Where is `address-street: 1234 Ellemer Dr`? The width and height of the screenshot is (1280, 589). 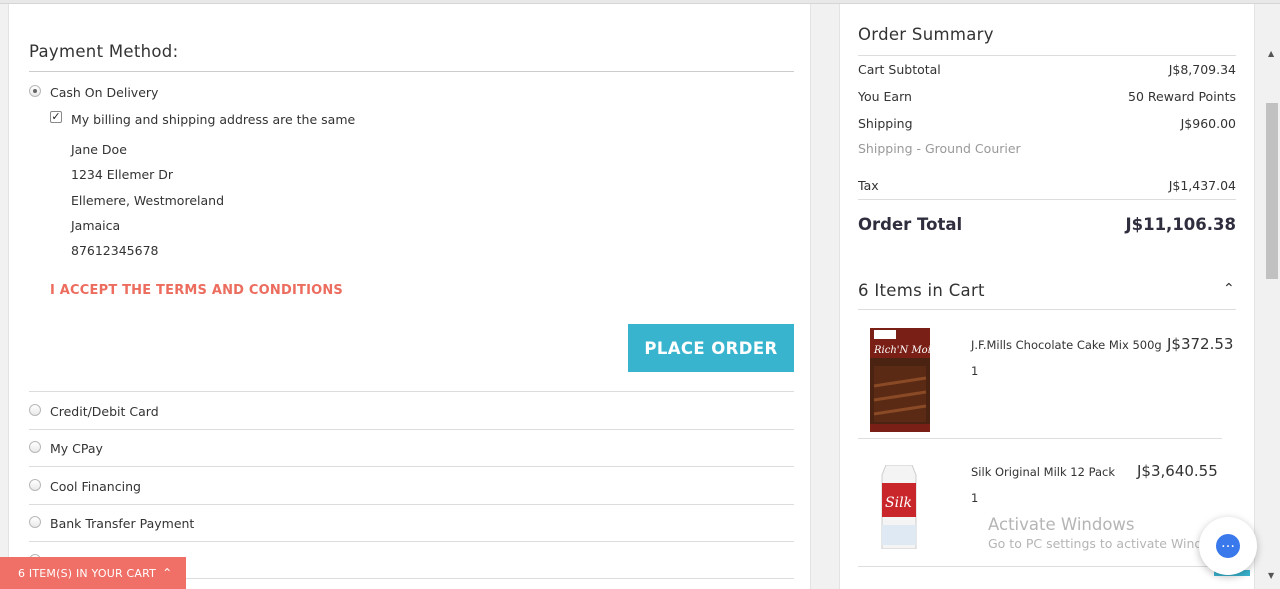
address-street: 1234 Ellemer Dr is located at coordinates (122, 174).